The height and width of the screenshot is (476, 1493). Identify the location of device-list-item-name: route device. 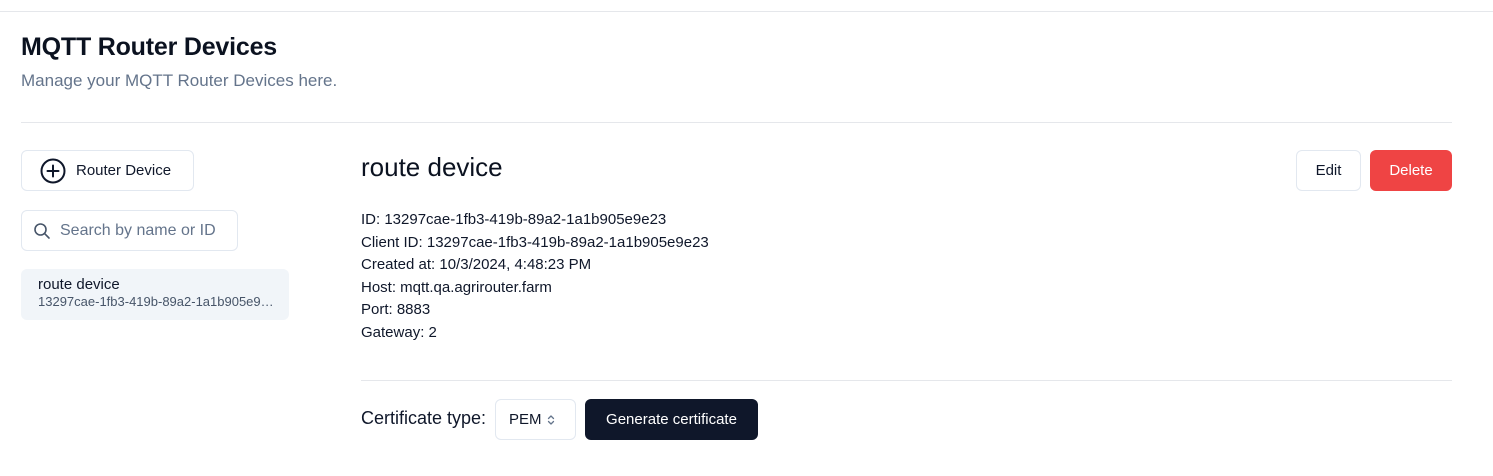
(79, 284).